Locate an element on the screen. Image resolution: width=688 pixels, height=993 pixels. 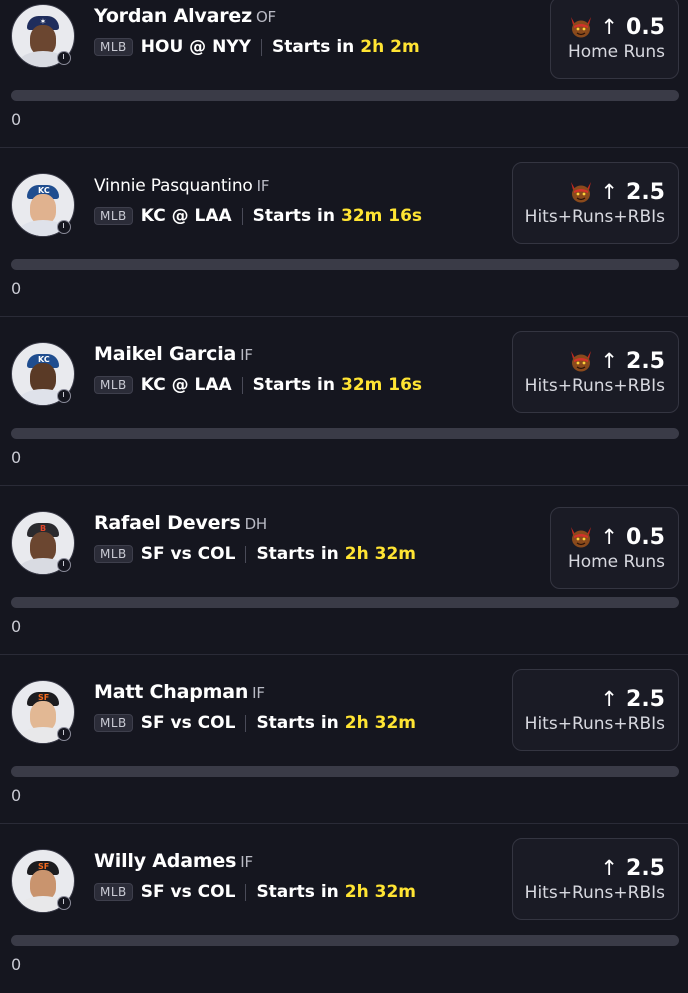
player-name: Willy Adames is located at coordinates (165, 861).